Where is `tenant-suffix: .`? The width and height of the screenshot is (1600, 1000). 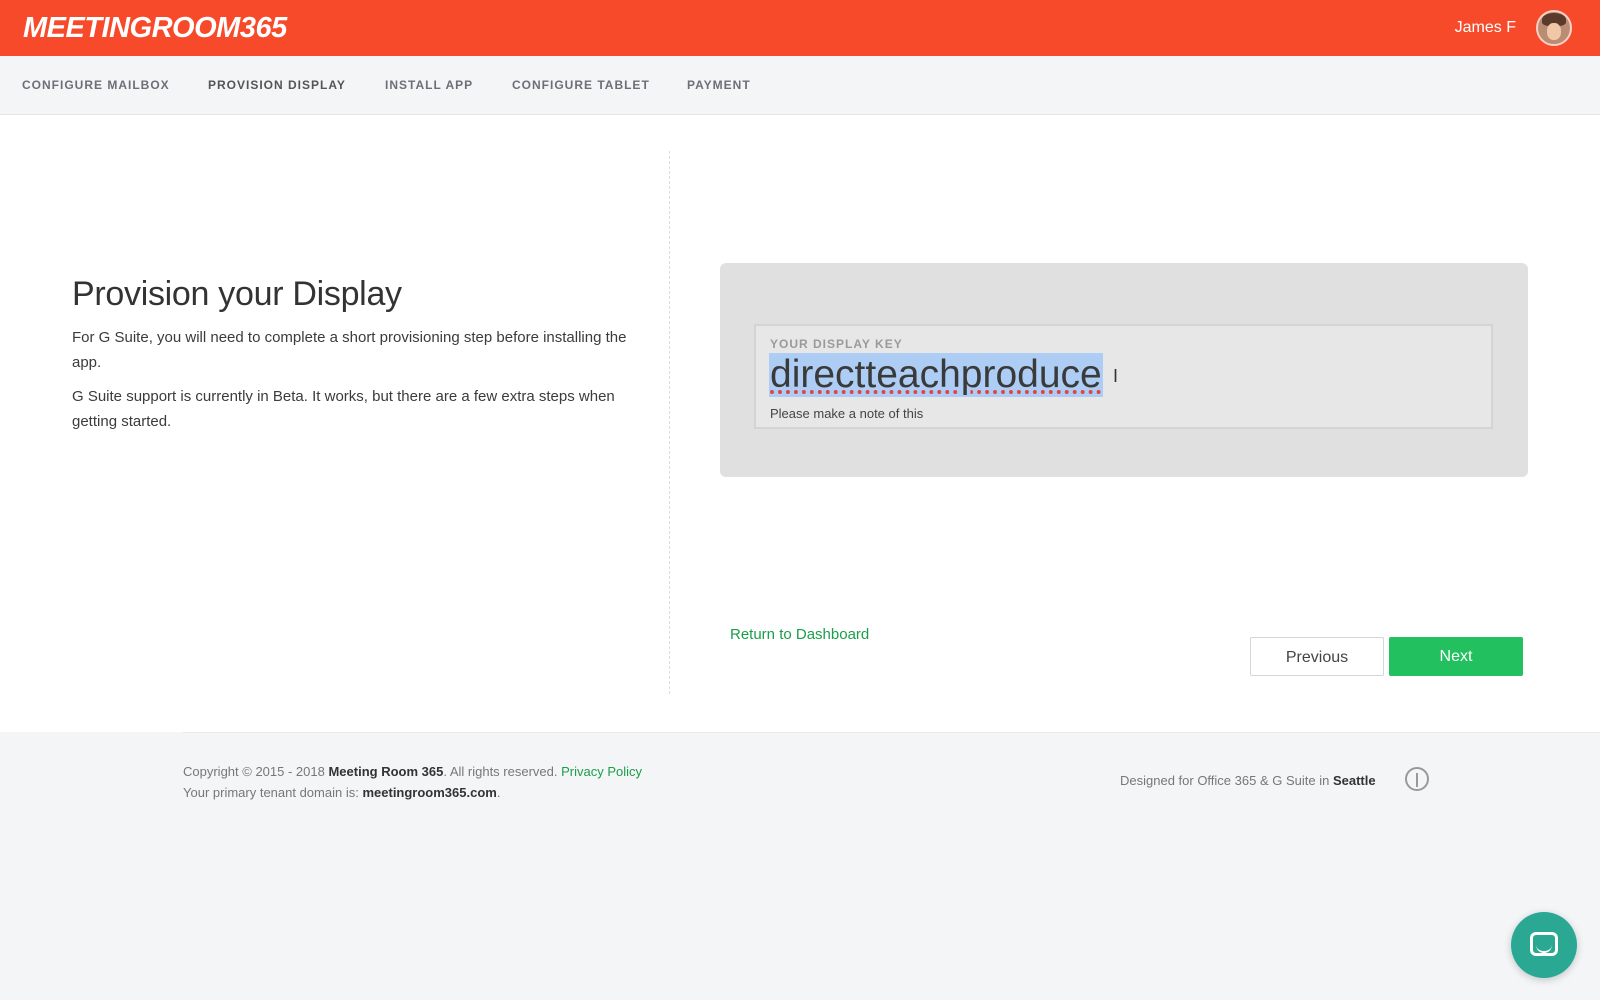 tenant-suffix: . is located at coordinates (498, 792).